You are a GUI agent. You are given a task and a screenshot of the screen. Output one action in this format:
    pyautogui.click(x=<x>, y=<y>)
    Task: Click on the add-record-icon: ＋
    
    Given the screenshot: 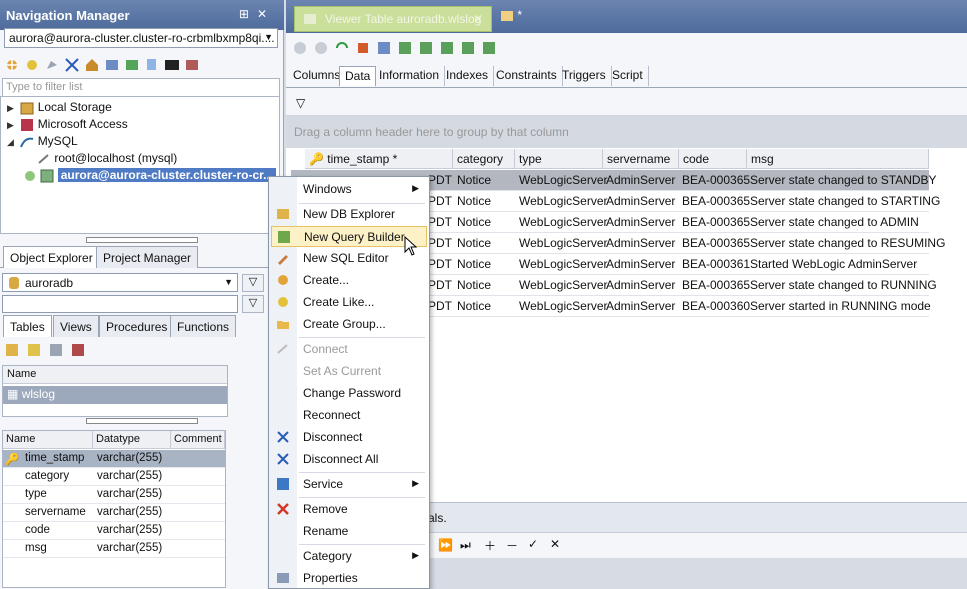 What is the action you would take?
    pyautogui.click(x=490, y=545)
    